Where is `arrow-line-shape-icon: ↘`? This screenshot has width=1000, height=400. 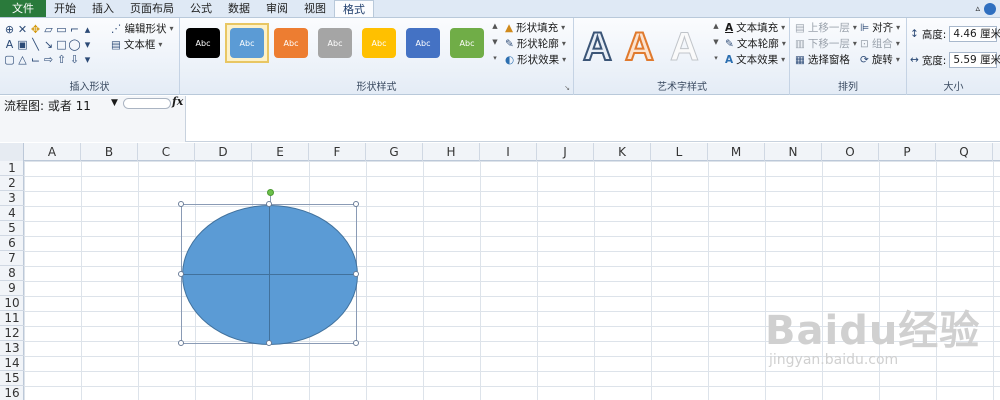
arrow-line-shape-icon: ↘ is located at coordinates (48, 44).